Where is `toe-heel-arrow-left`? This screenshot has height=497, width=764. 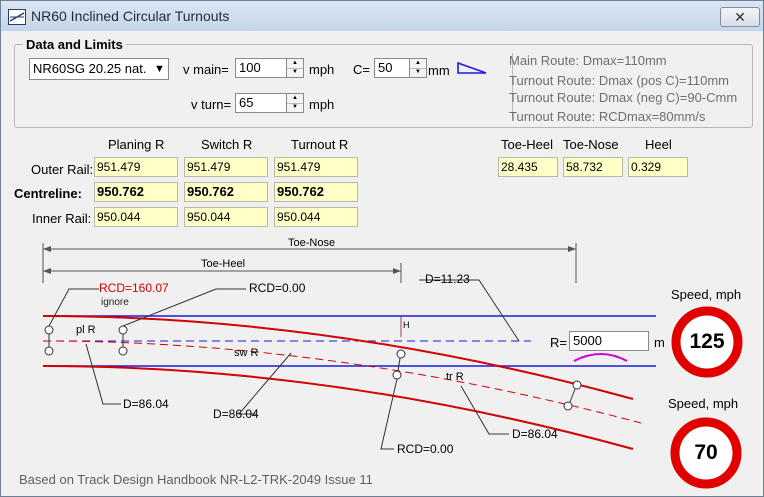 toe-heel-arrow-left is located at coordinates (47, 271).